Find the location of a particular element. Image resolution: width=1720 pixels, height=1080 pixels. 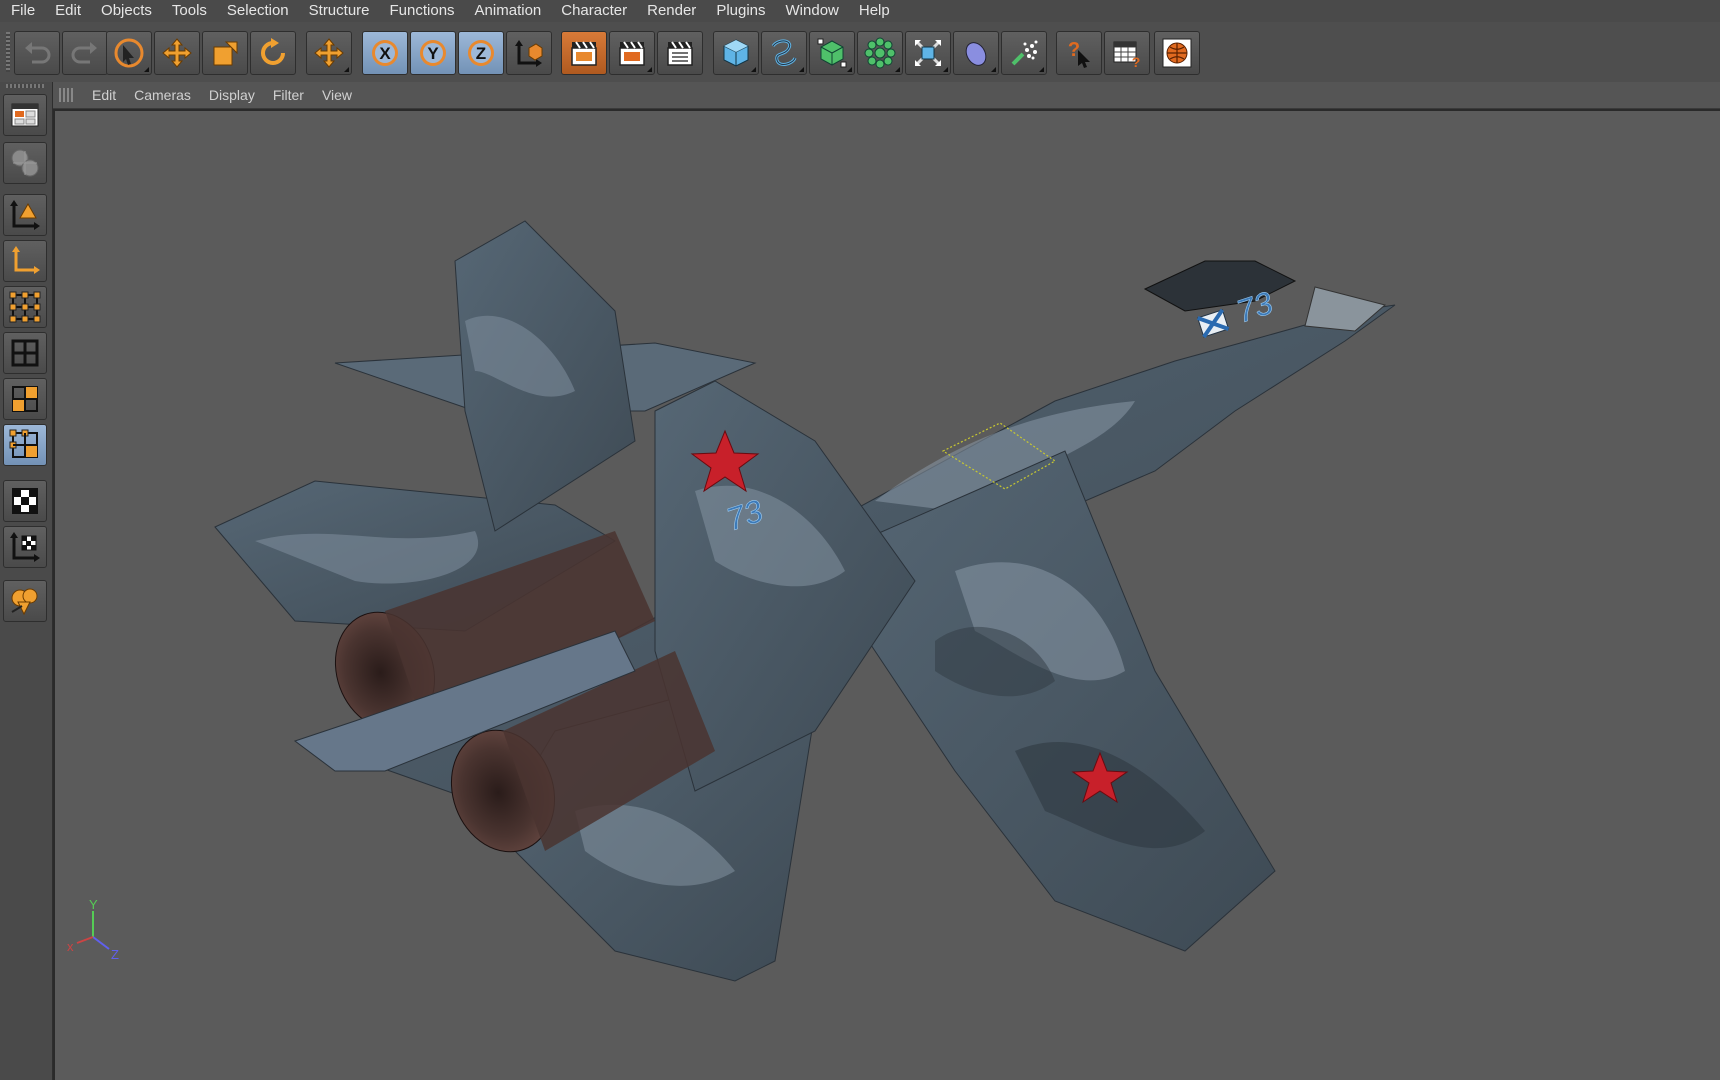

points-mode-button is located at coordinates (25, 307).